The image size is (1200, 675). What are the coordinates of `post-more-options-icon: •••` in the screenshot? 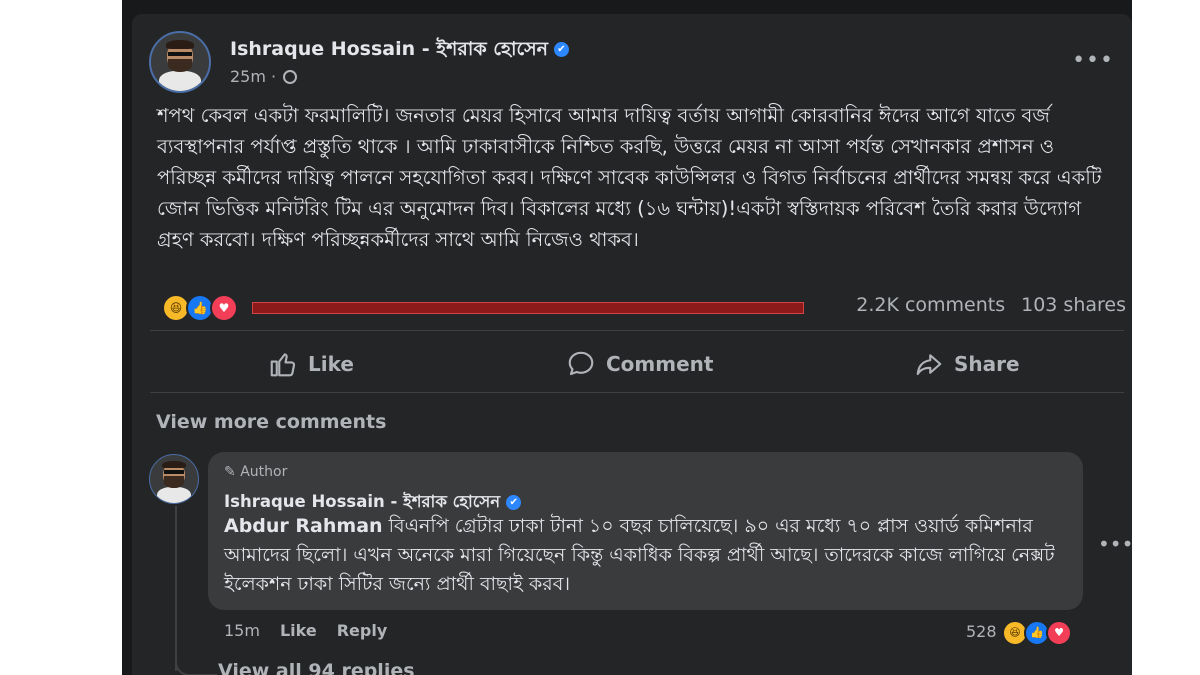 It's located at (1093, 60).